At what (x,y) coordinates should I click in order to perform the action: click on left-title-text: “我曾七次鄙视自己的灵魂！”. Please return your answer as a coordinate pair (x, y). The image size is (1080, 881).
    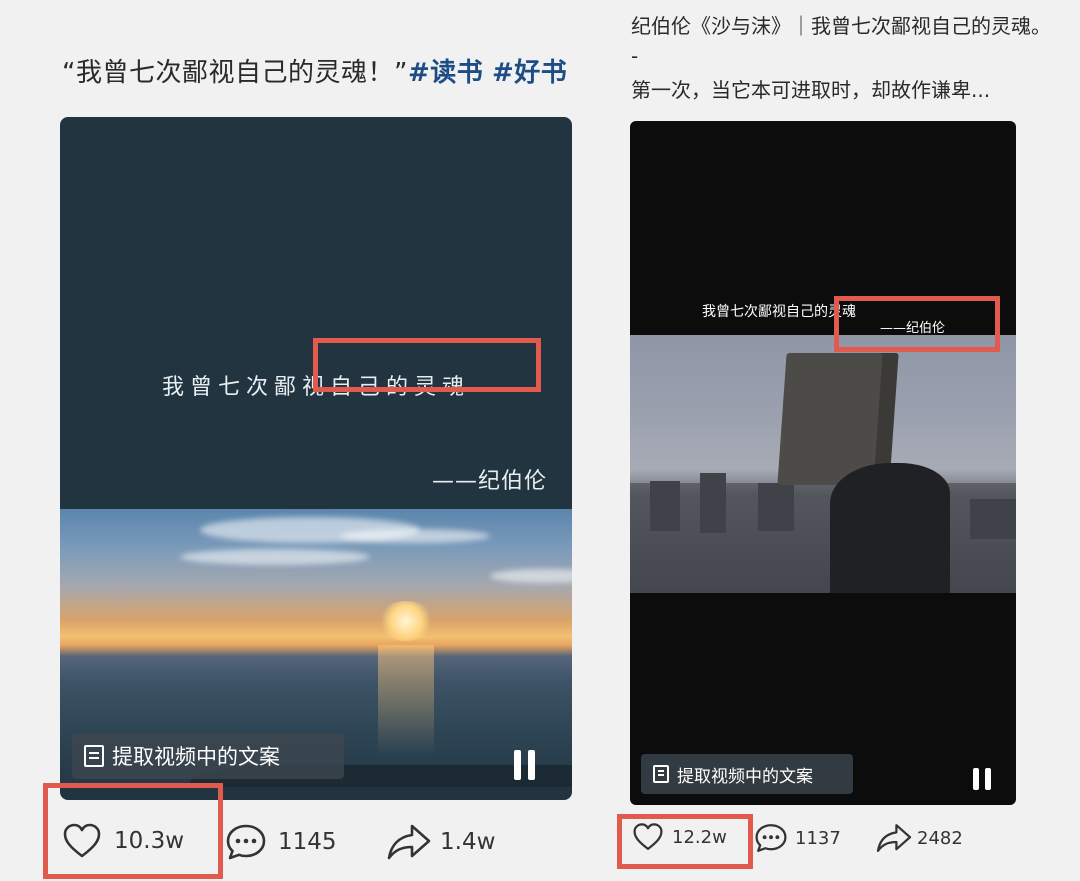
    Looking at the image, I should click on (235, 73).